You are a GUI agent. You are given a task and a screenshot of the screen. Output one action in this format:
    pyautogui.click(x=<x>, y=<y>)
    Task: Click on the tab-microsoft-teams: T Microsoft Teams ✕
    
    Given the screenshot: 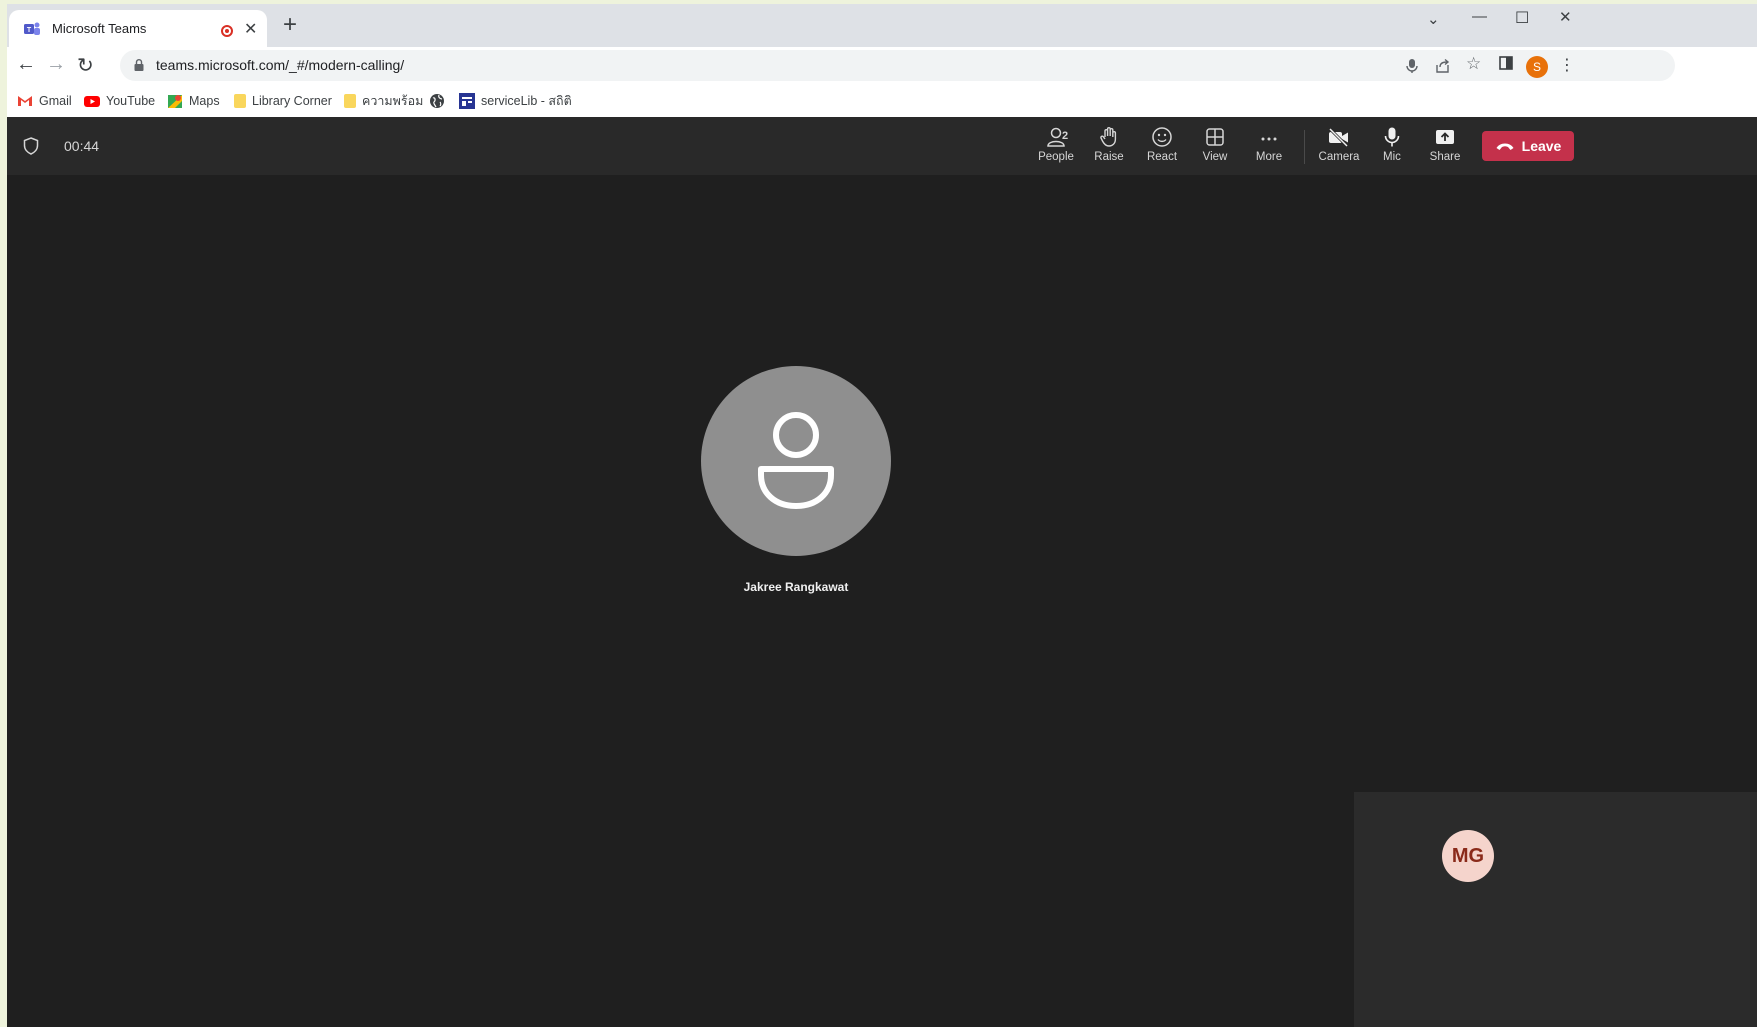 What is the action you would take?
    pyautogui.click(x=138, y=28)
    